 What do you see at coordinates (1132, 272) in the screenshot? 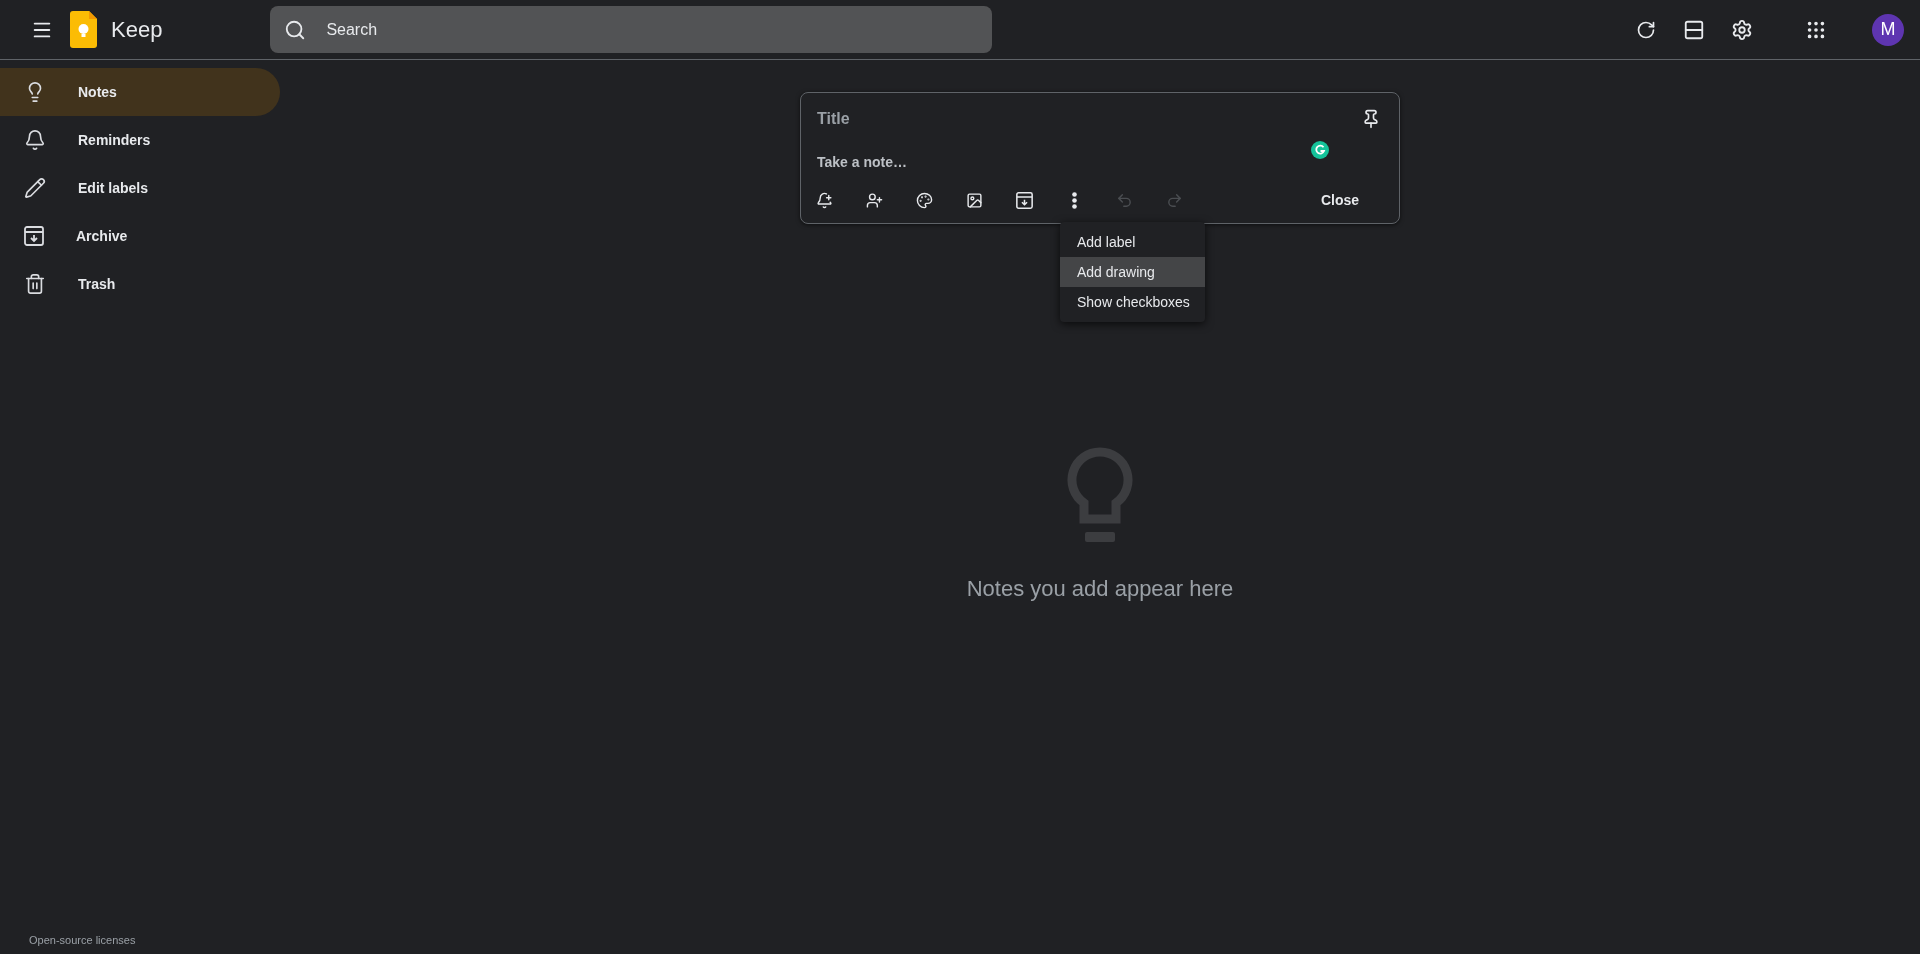
I see `menu-item: Add drawing` at bounding box center [1132, 272].